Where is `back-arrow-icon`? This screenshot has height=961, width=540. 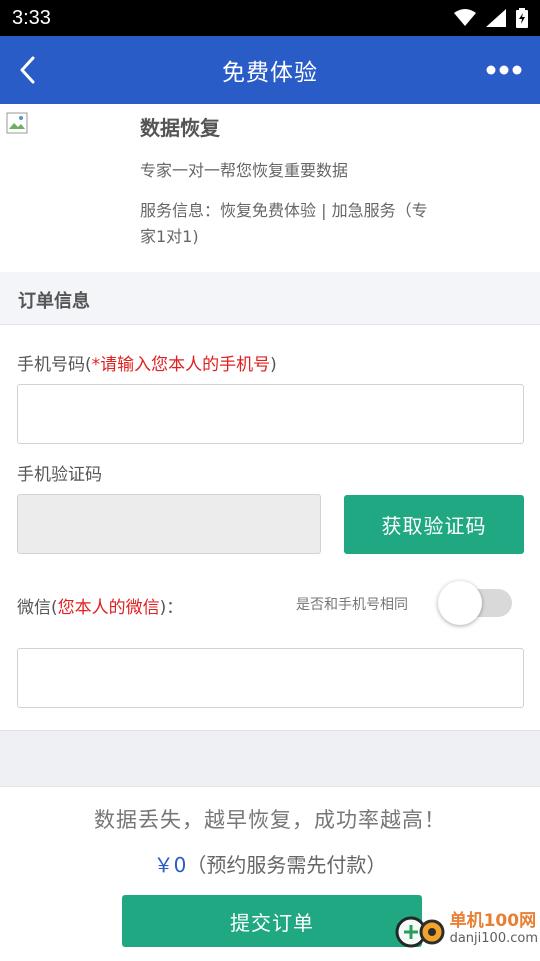 back-arrow-icon is located at coordinates (27, 70).